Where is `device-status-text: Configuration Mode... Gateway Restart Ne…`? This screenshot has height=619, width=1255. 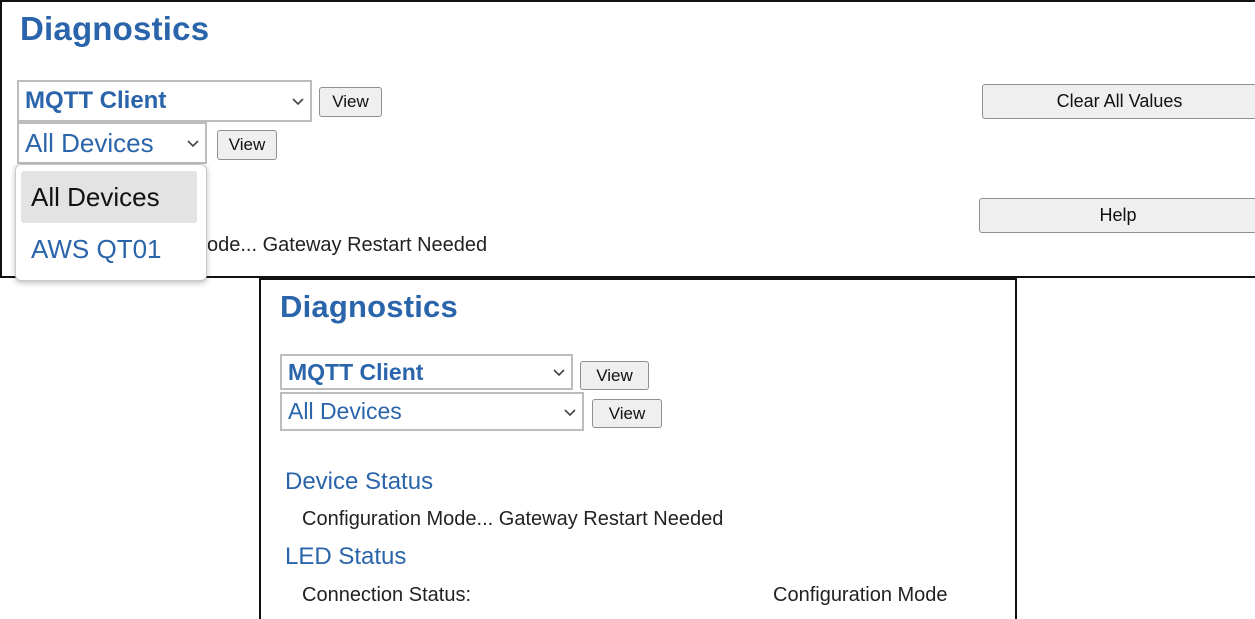
device-status-text: Configuration Mode... Gateway Restart Ne… is located at coordinates (513, 519).